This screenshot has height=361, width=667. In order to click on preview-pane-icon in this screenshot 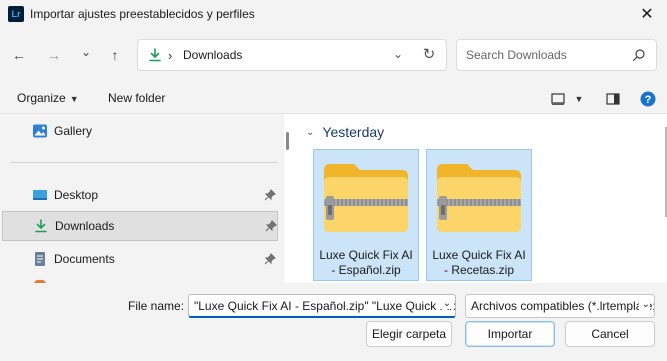, I will do `click(613, 99)`.